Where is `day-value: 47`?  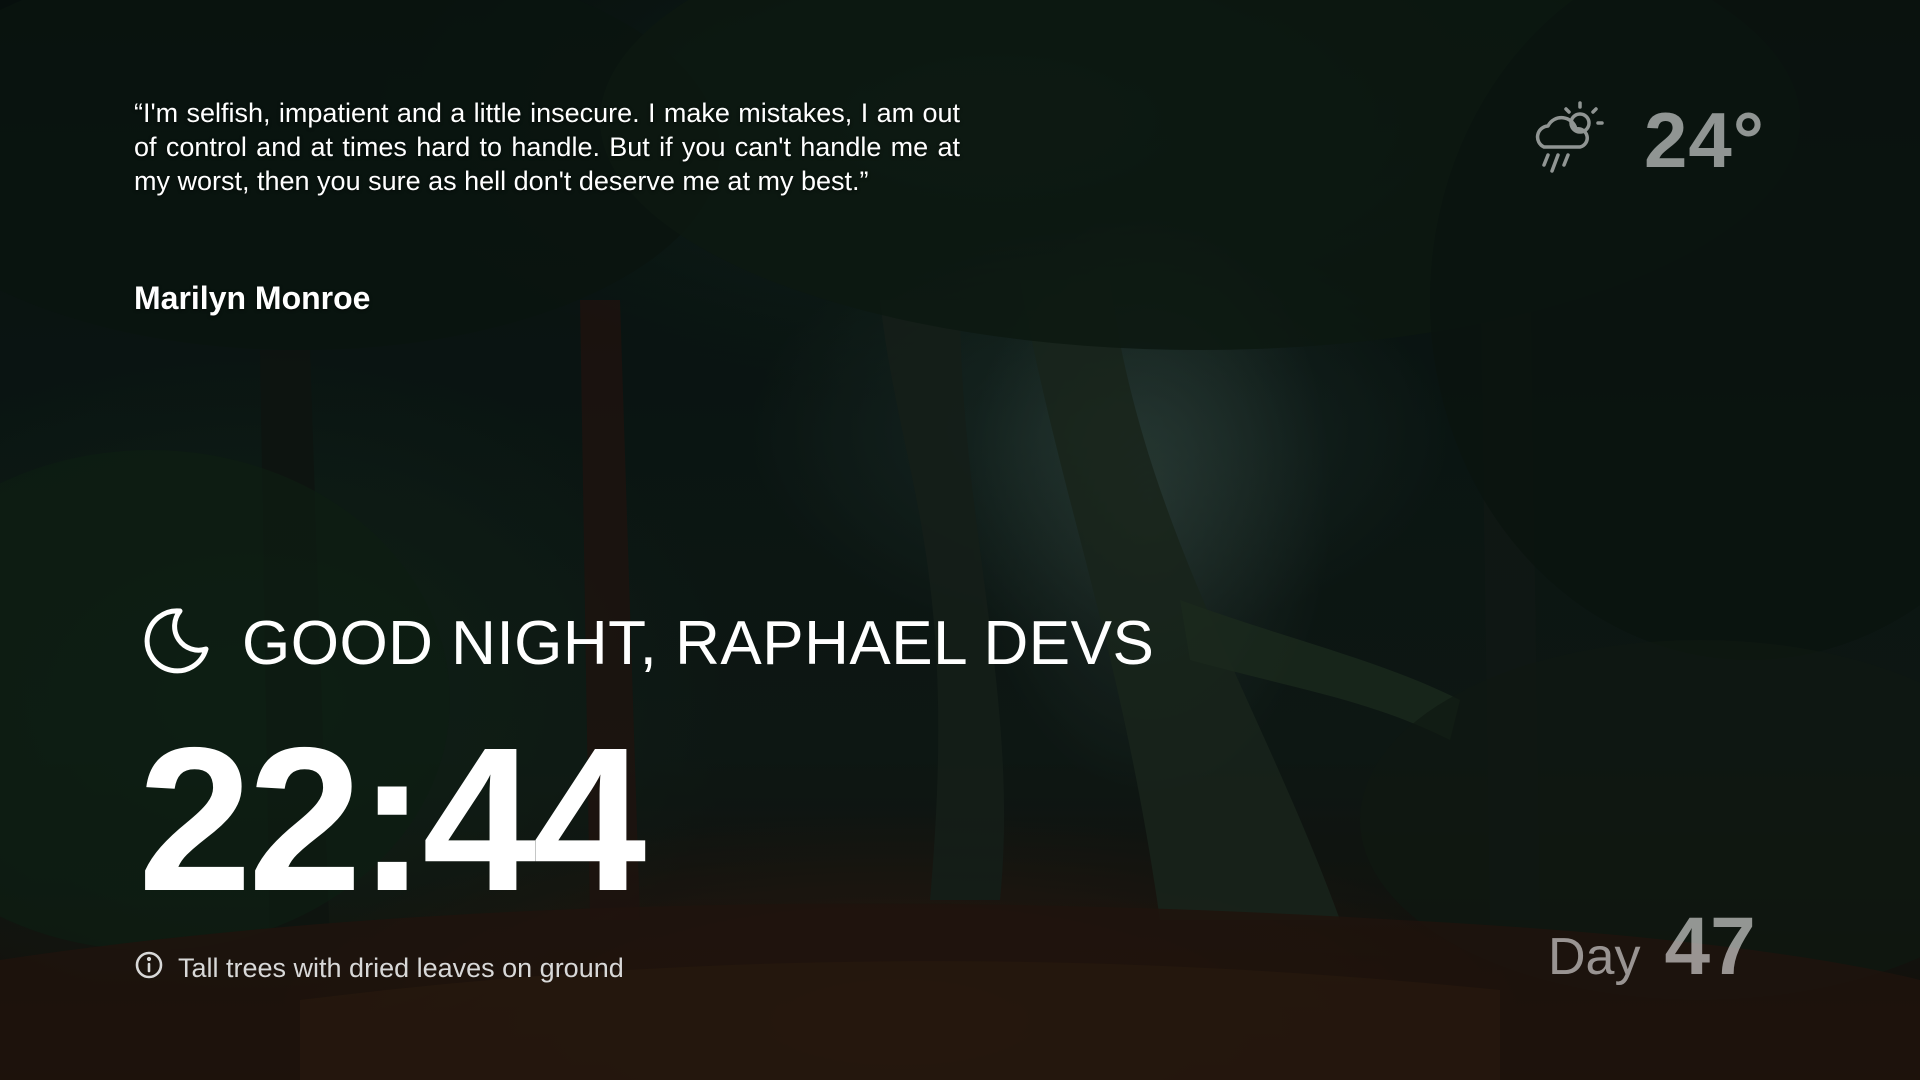 day-value: 47 is located at coordinates (1710, 946).